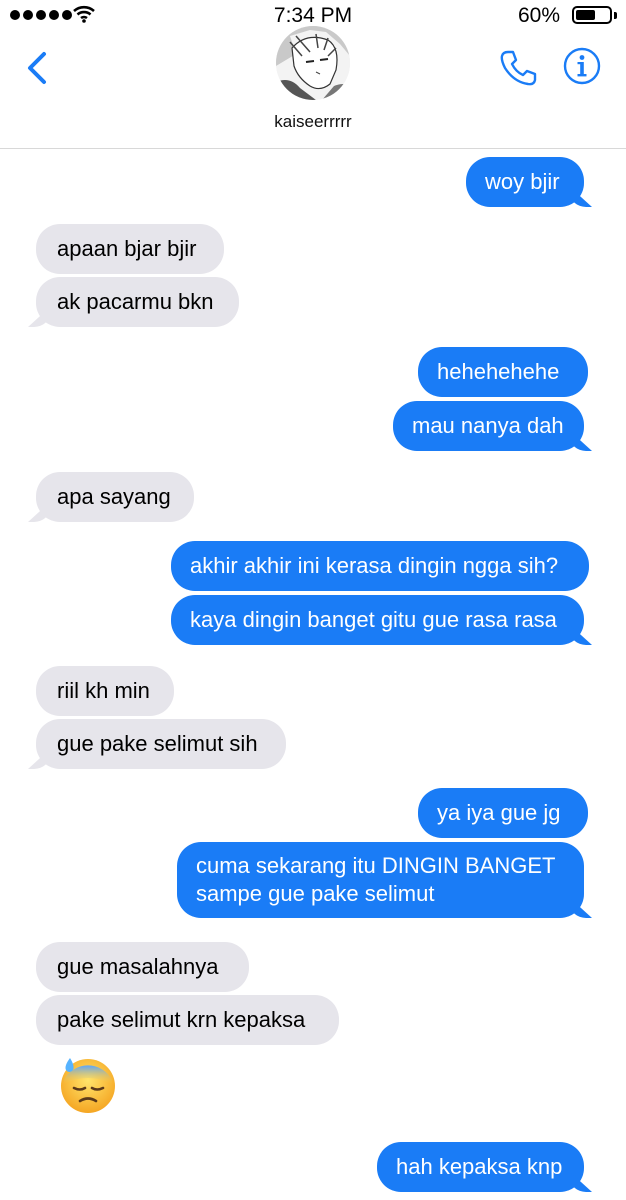  What do you see at coordinates (88, 1084) in the screenshot?
I see `downcast-face-with-sweat-icon` at bounding box center [88, 1084].